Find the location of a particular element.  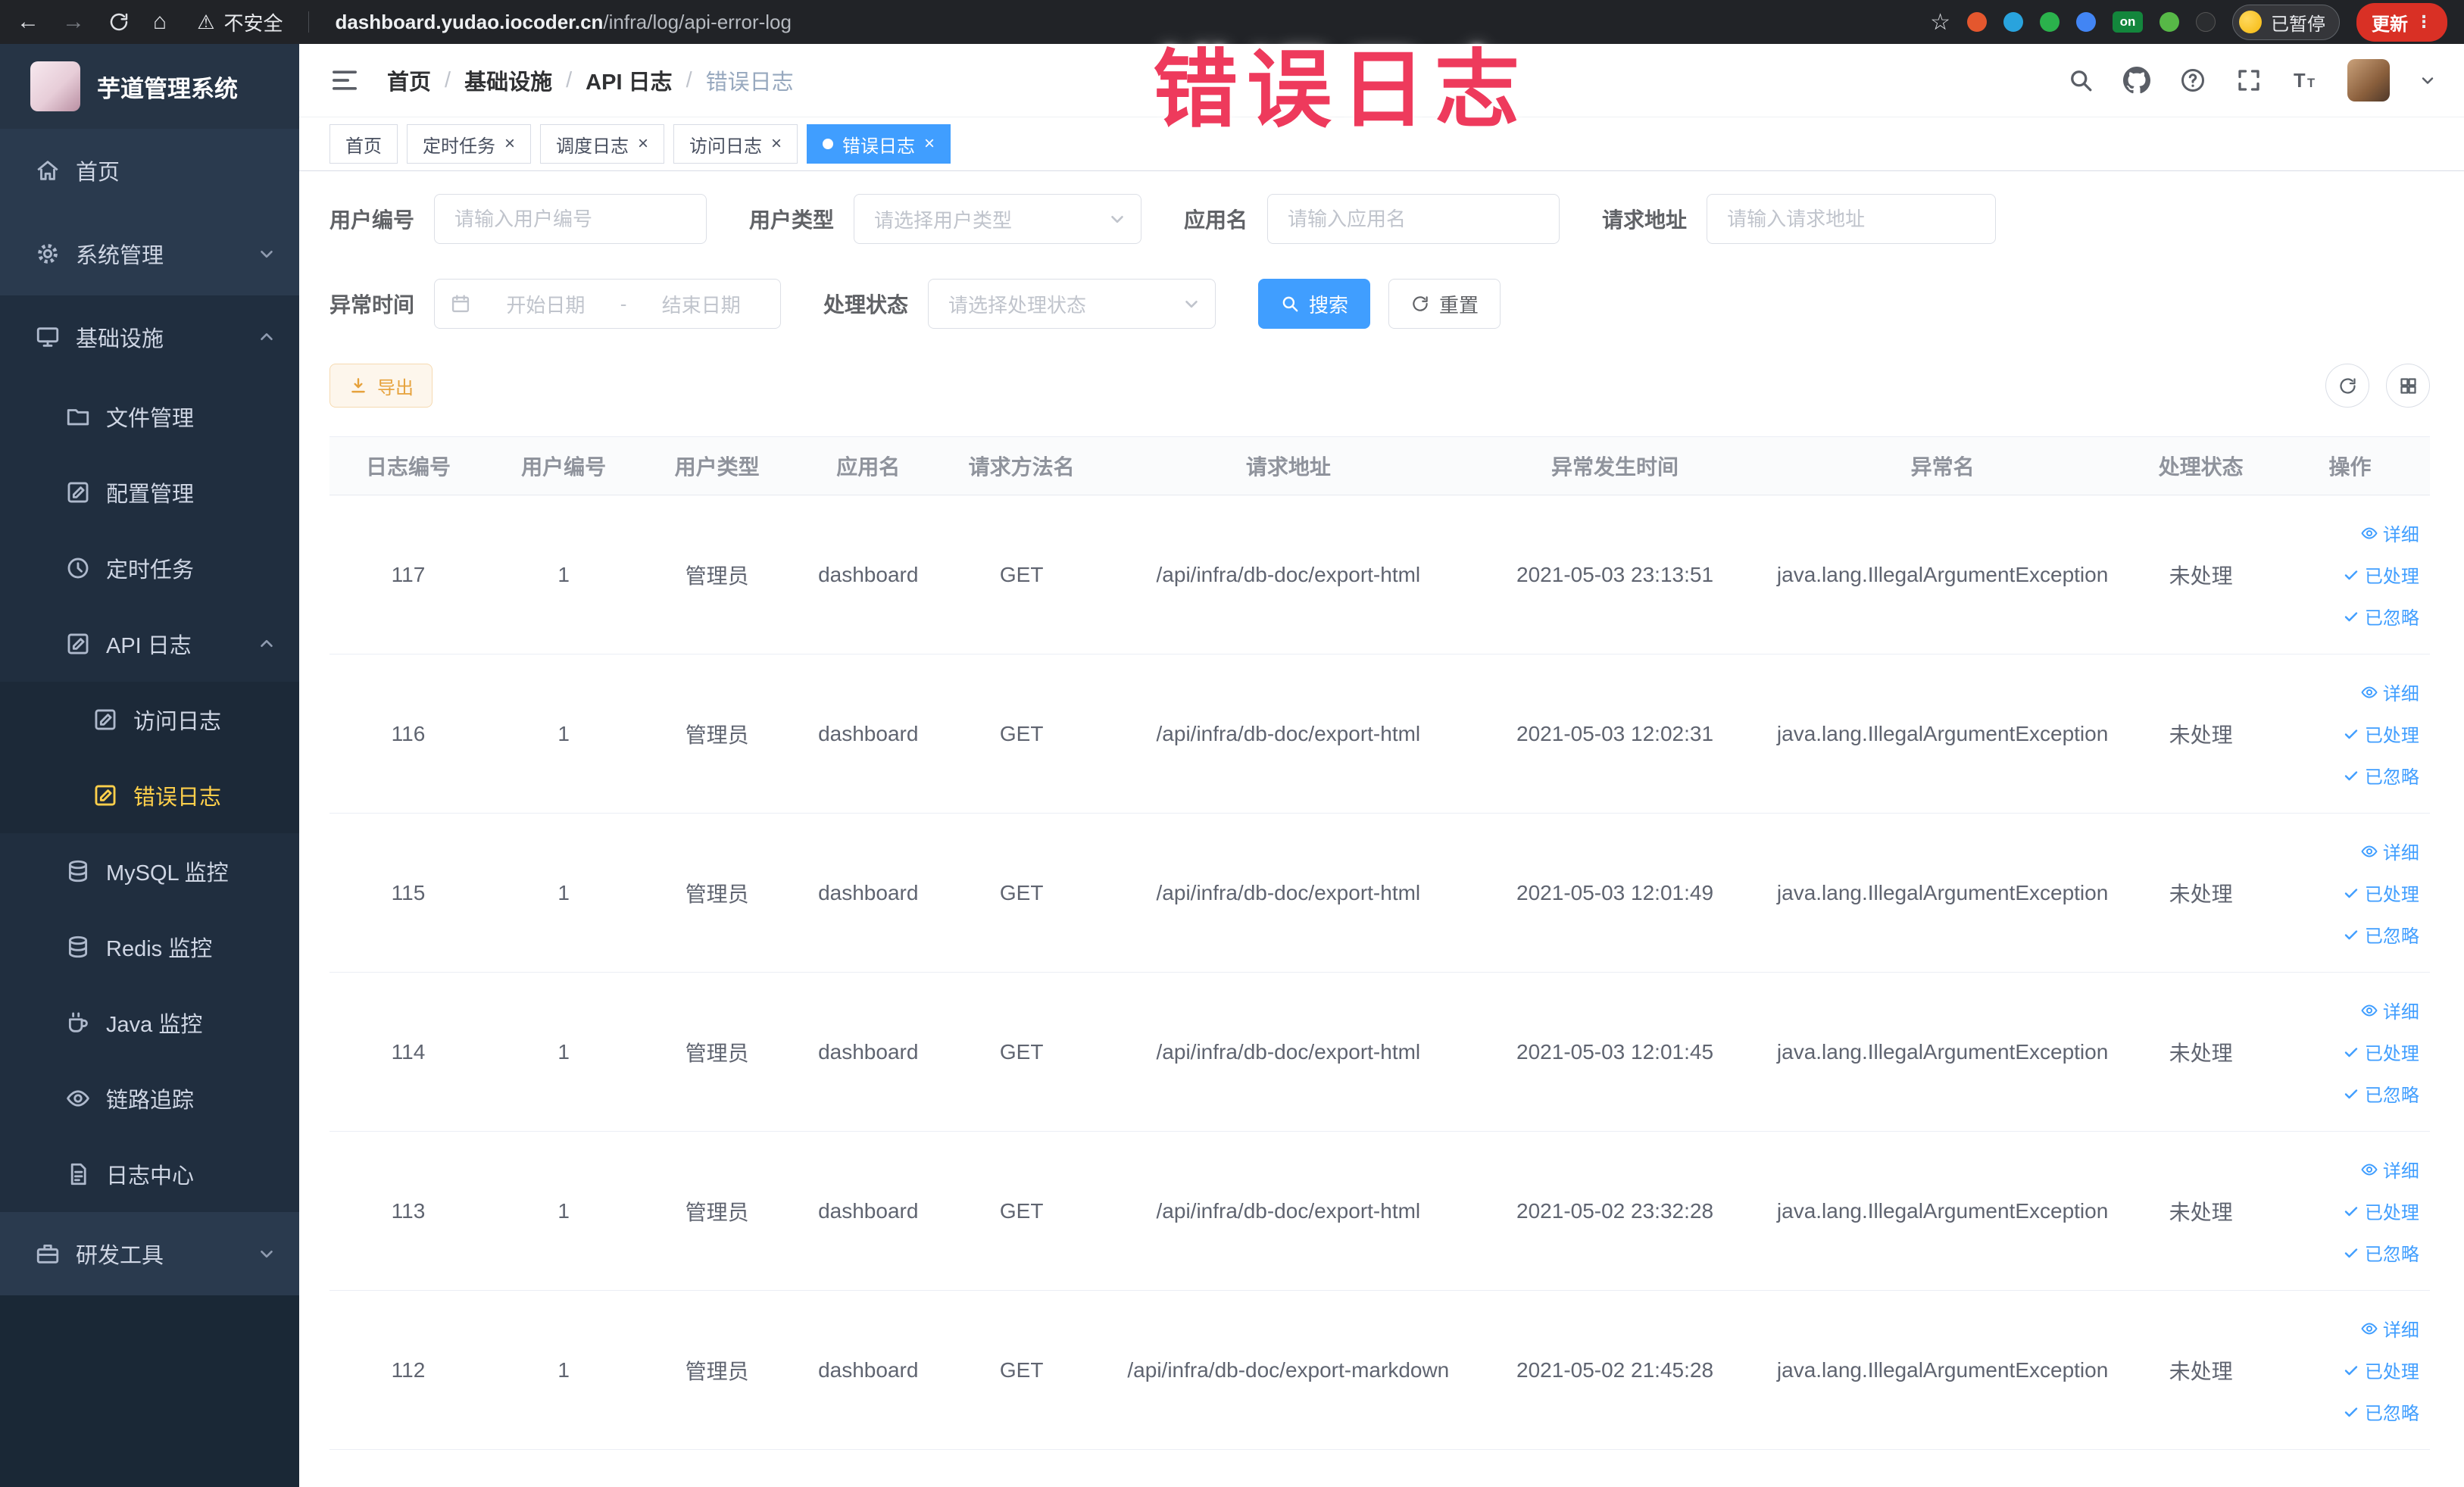

request-url-input is located at coordinates (1852, 219).